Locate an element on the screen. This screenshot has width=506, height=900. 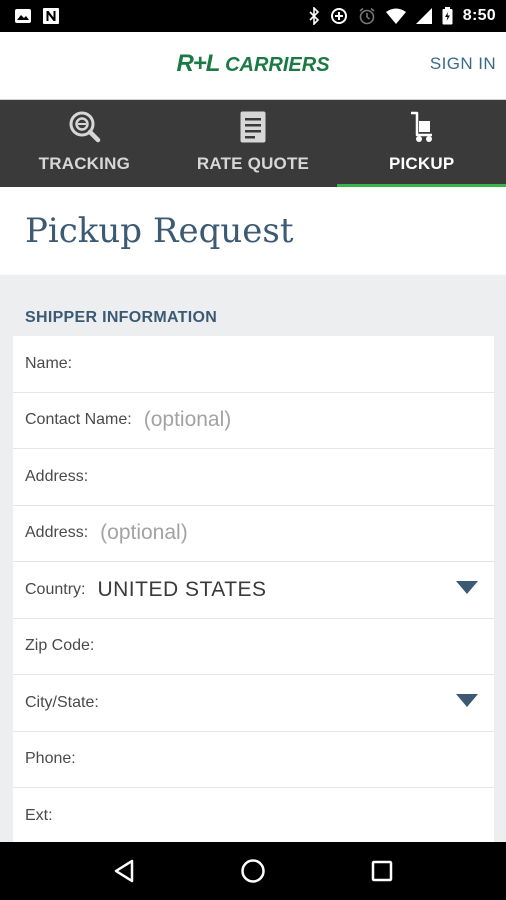
name-field: Name: is located at coordinates (253, 364).